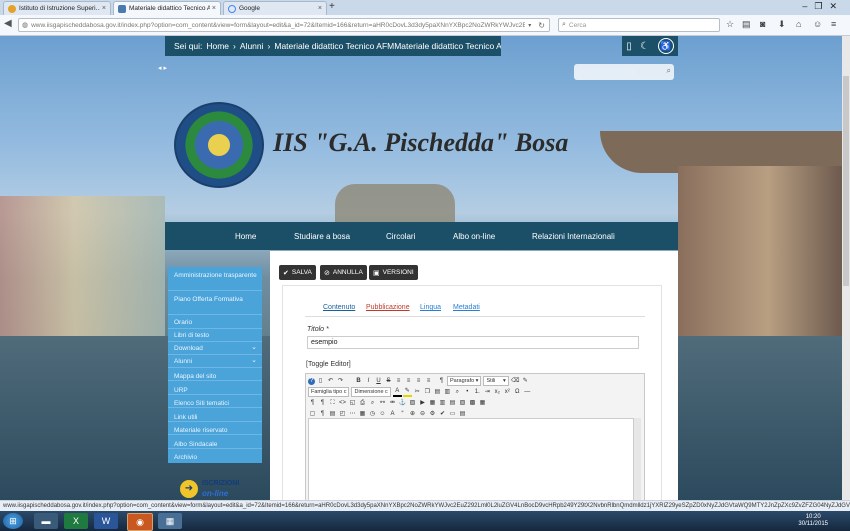  What do you see at coordinates (320, 381) in the screenshot?
I see `new-document-icon: ▯` at bounding box center [320, 381].